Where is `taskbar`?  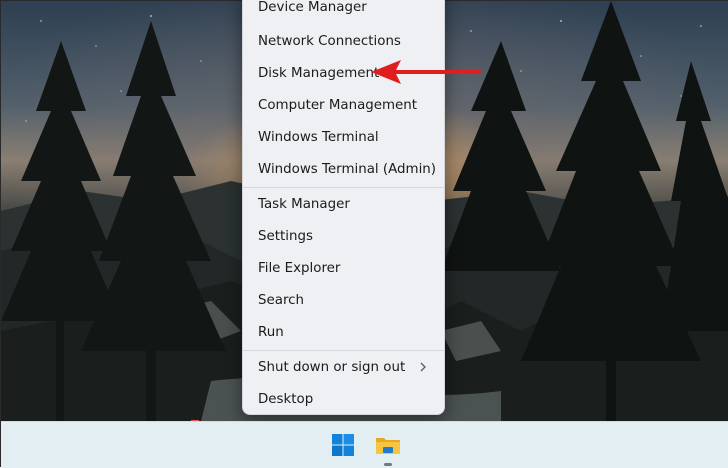 taskbar is located at coordinates (364, 444).